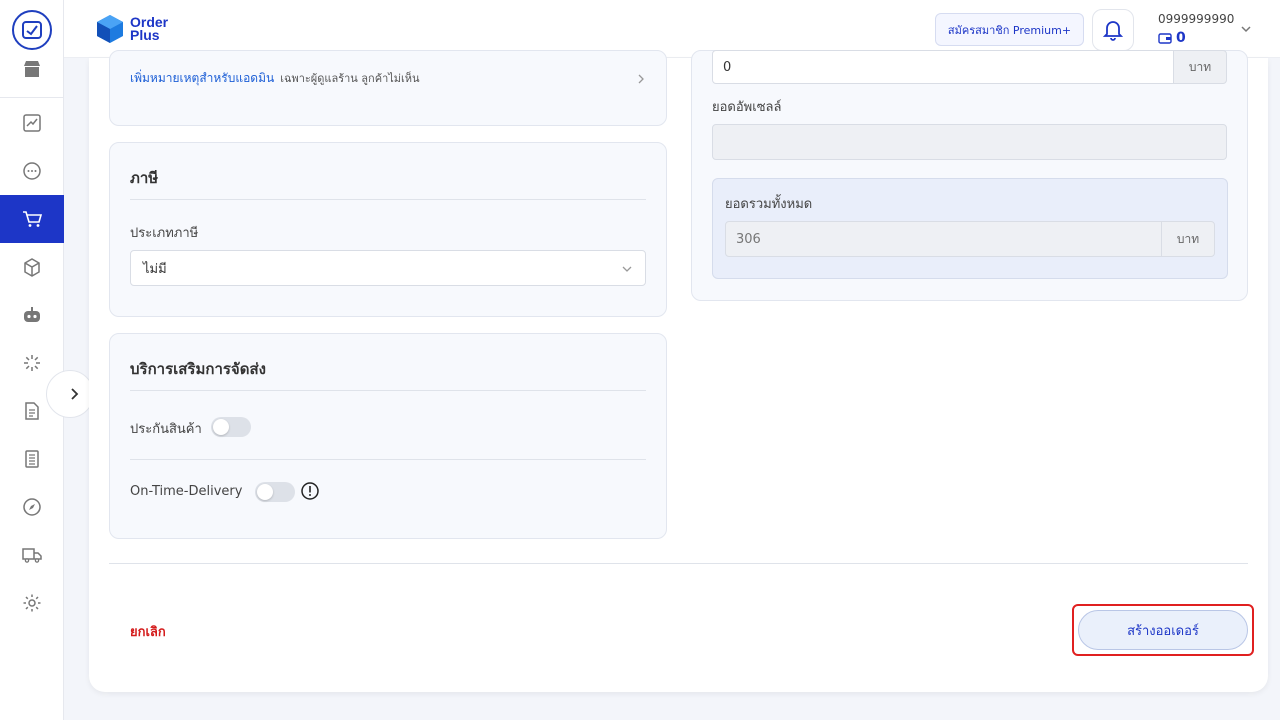 This screenshot has width=1280, height=720. Describe the element at coordinates (747, 107) in the screenshot. I see `upsell-label: ยอดอัพเซลล์` at that location.